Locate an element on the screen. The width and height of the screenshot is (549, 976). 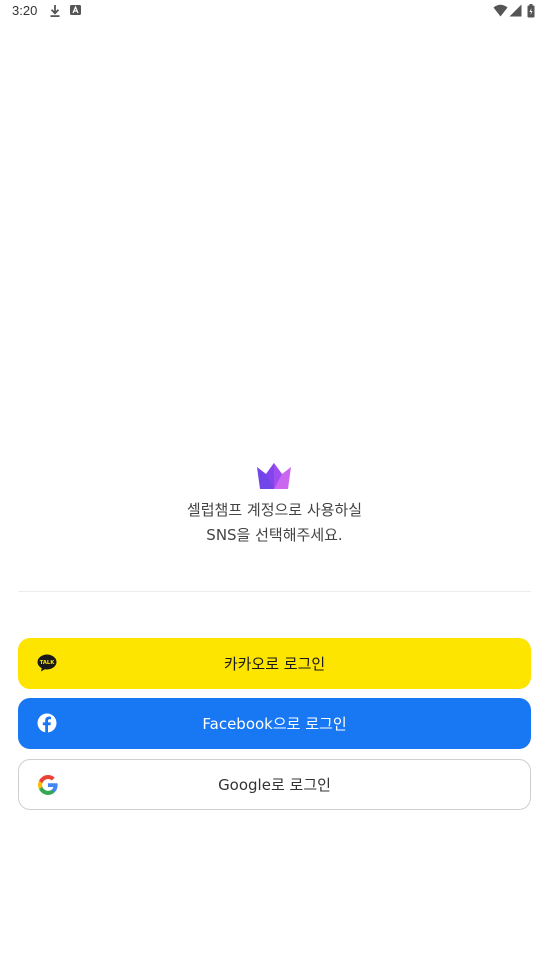
google-login-button: Google로 로그인 is located at coordinates (274, 784).